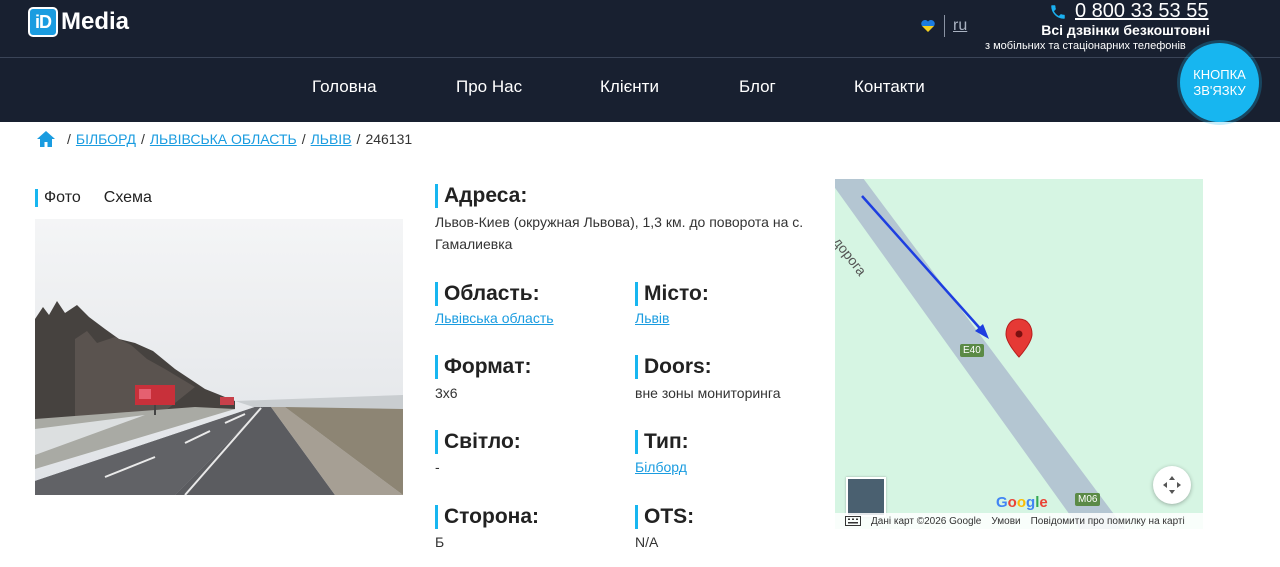 The height and width of the screenshot is (567, 1280). I want to click on breadcrumb-city: ЛЬВІВ, so click(331, 139).